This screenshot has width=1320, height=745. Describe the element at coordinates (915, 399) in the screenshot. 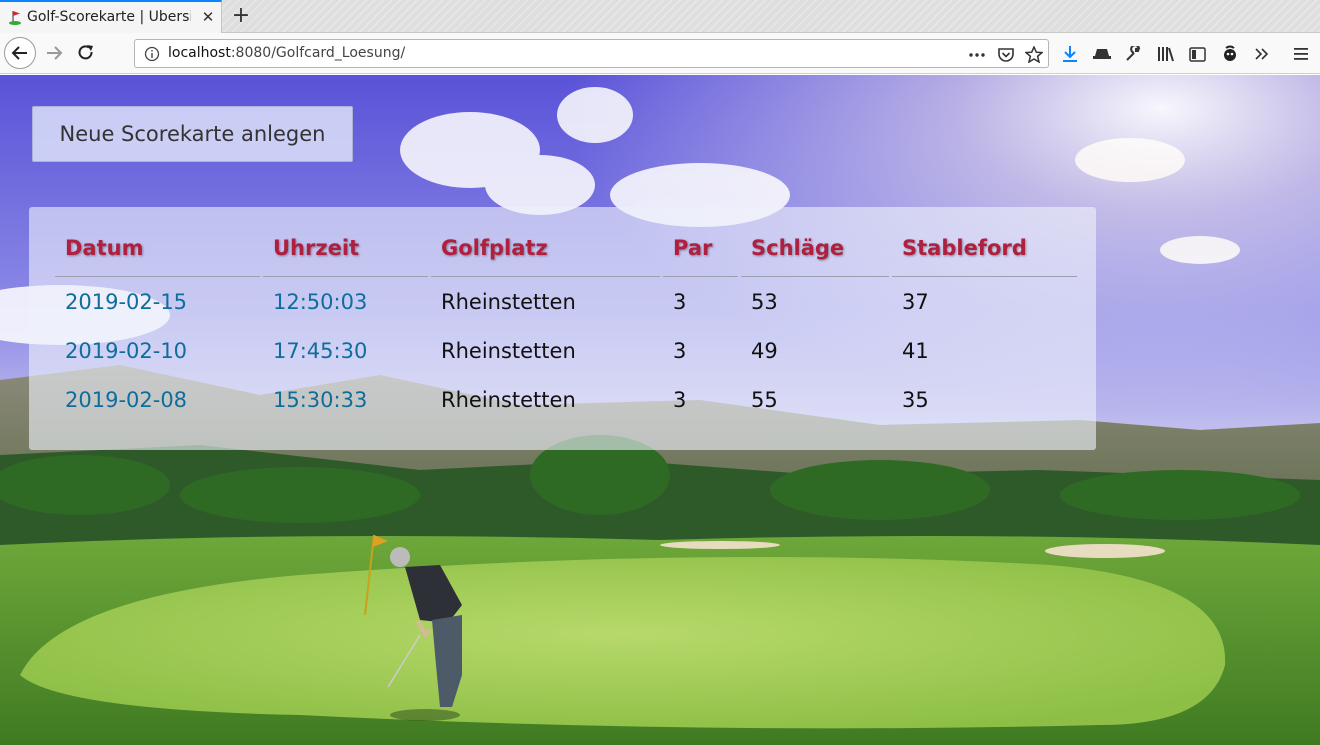

I see `stableford-cell: 35` at that location.